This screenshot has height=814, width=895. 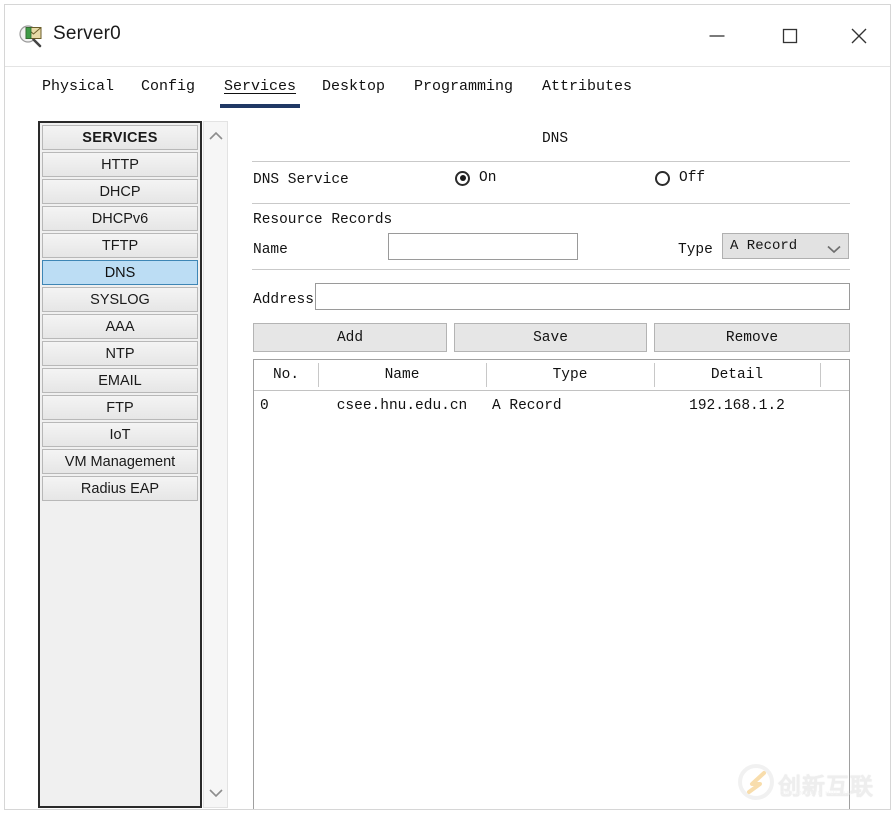 I want to click on sidebar-scrollbar, so click(x=215, y=464).